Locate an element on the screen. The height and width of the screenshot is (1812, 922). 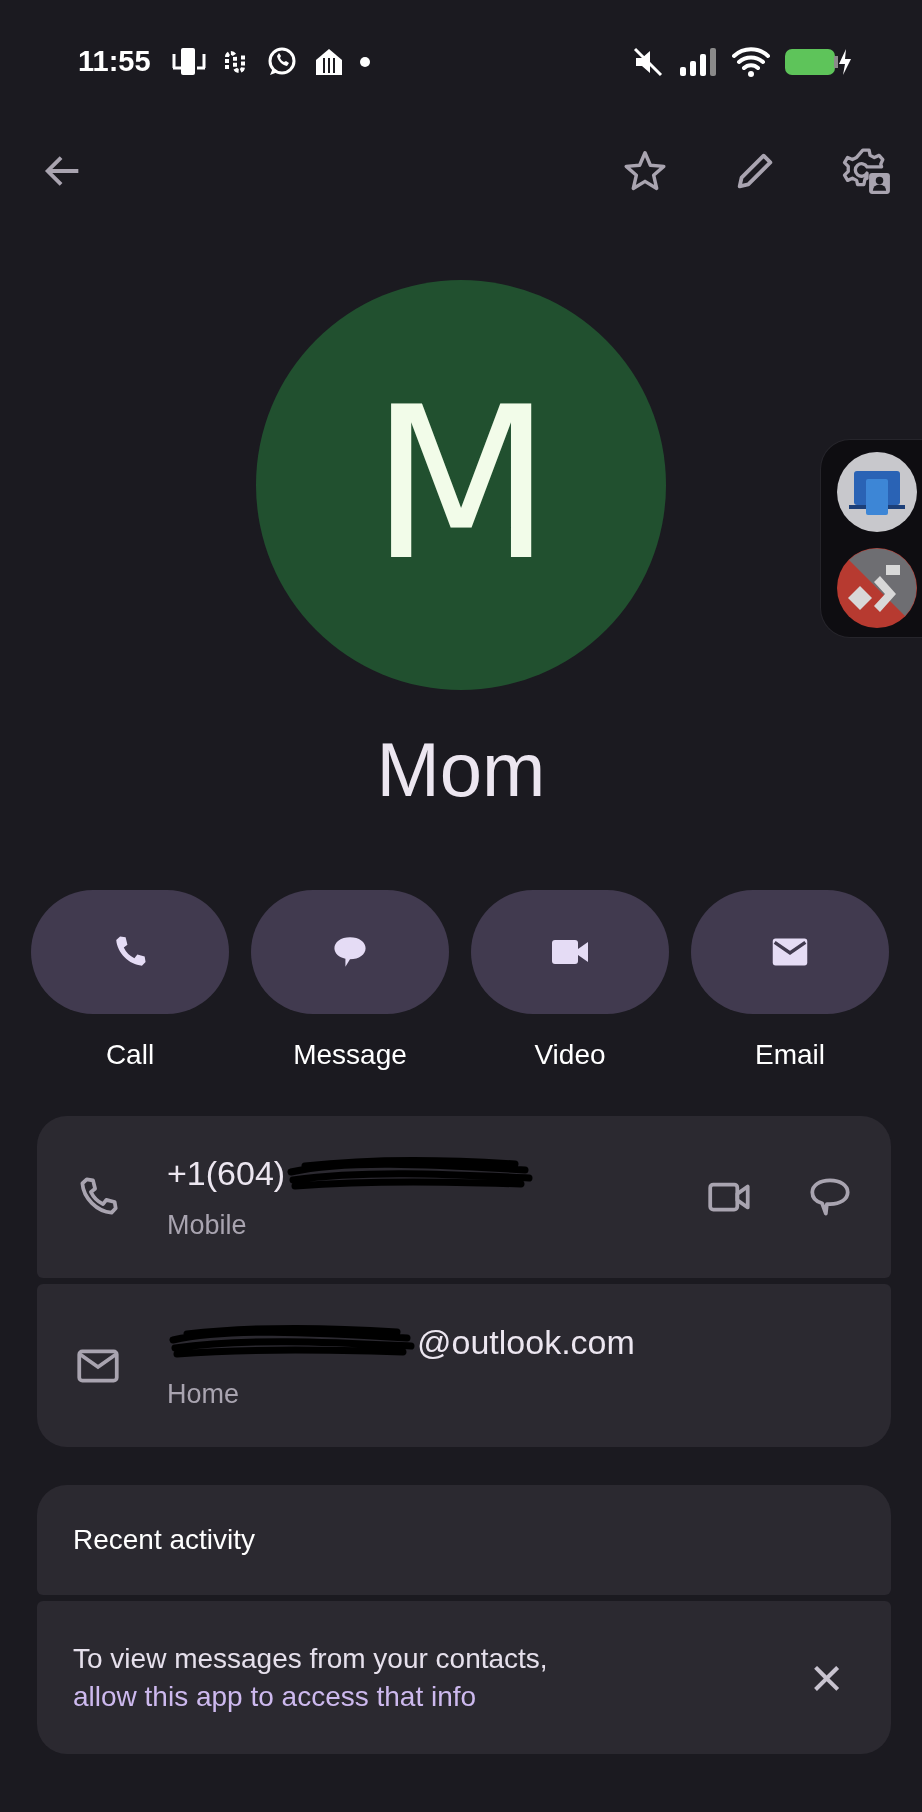
close-button: × is located at coordinates (826, 1677).